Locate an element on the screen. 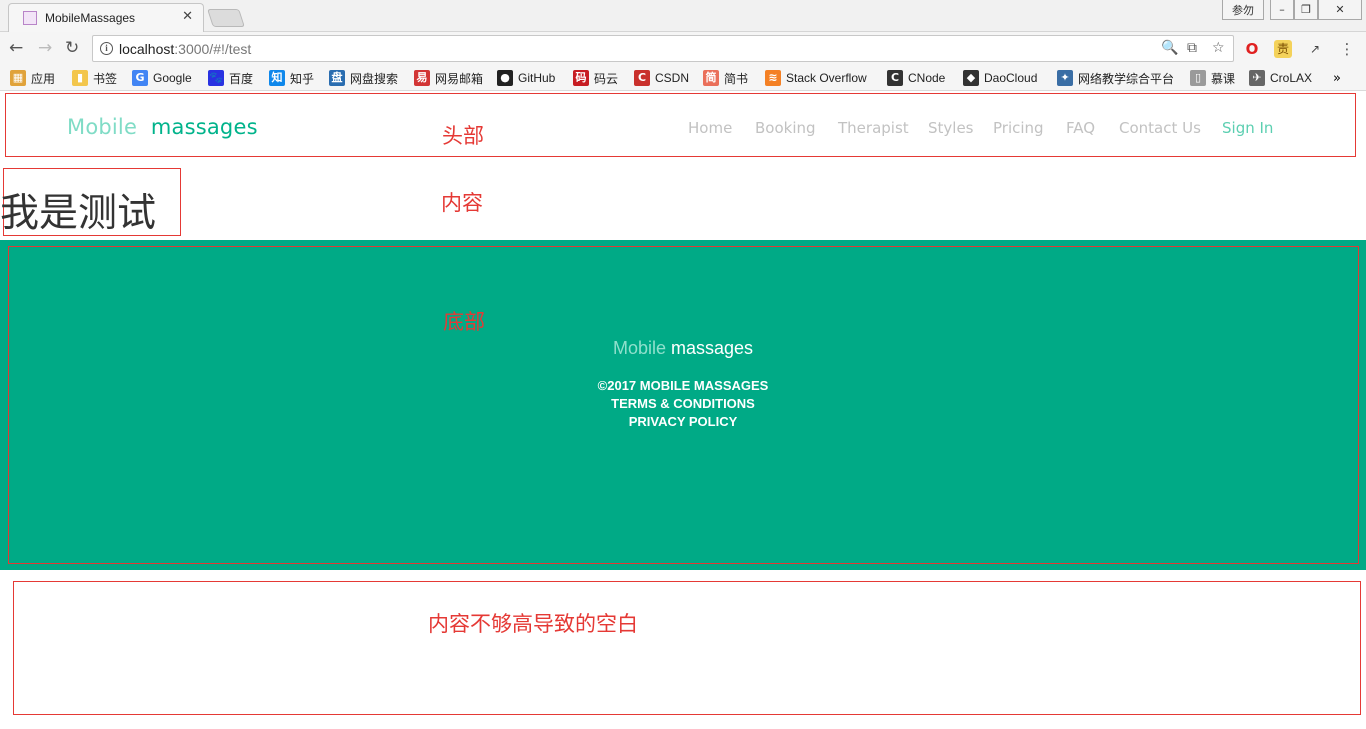 This screenshot has height=729, width=1366. github-icon: ● is located at coordinates (505, 78).